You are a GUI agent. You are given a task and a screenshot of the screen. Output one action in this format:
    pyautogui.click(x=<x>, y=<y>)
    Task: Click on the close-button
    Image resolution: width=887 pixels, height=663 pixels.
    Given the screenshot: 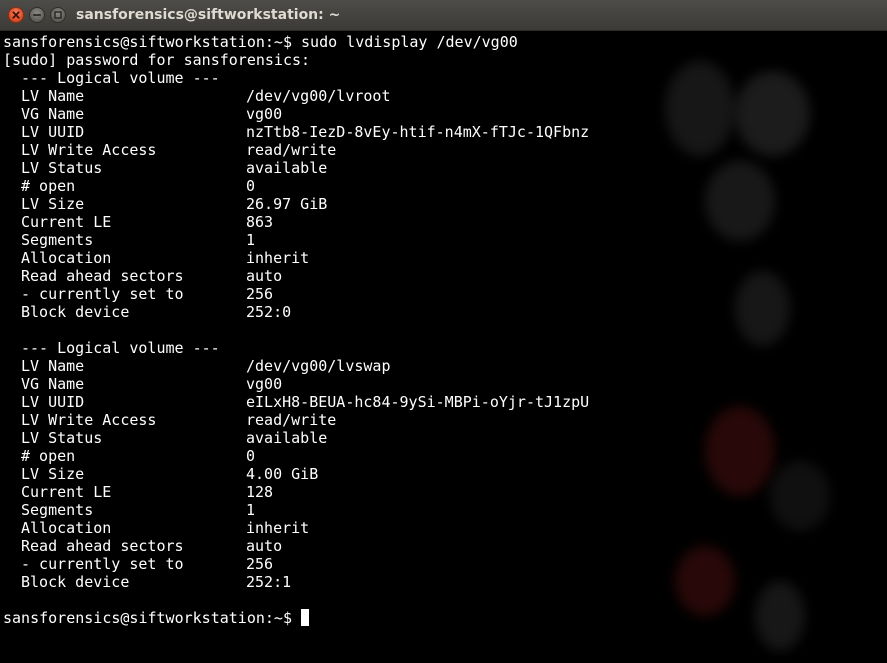 What is the action you would take?
    pyautogui.click(x=16, y=15)
    